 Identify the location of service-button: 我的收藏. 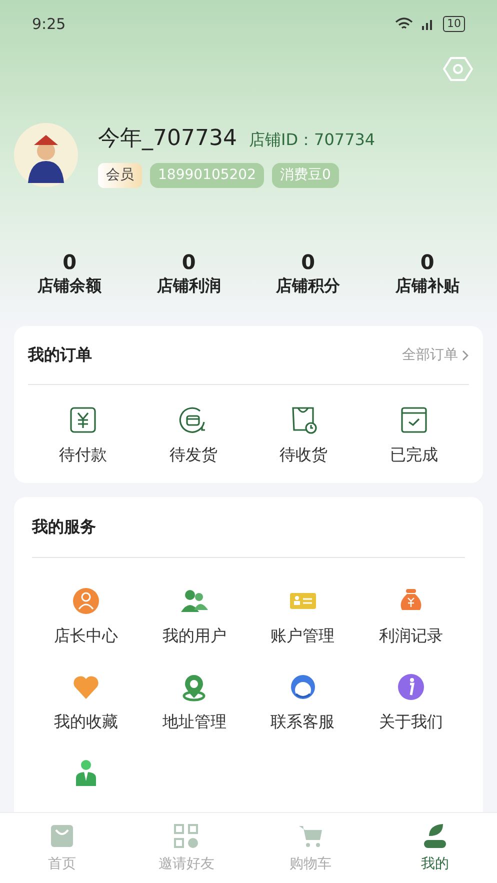
(86, 703).